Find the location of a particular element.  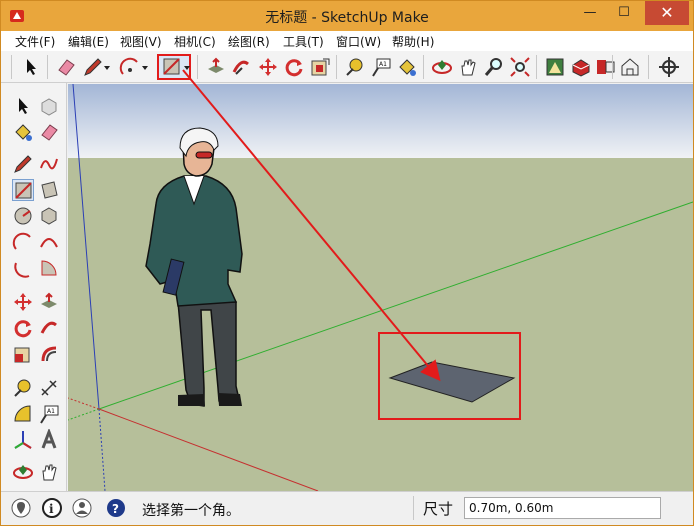

status-bar: i ? 选择第一个角。 尺寸 0.70m, 0.60m is located at coordinates (347, 508).